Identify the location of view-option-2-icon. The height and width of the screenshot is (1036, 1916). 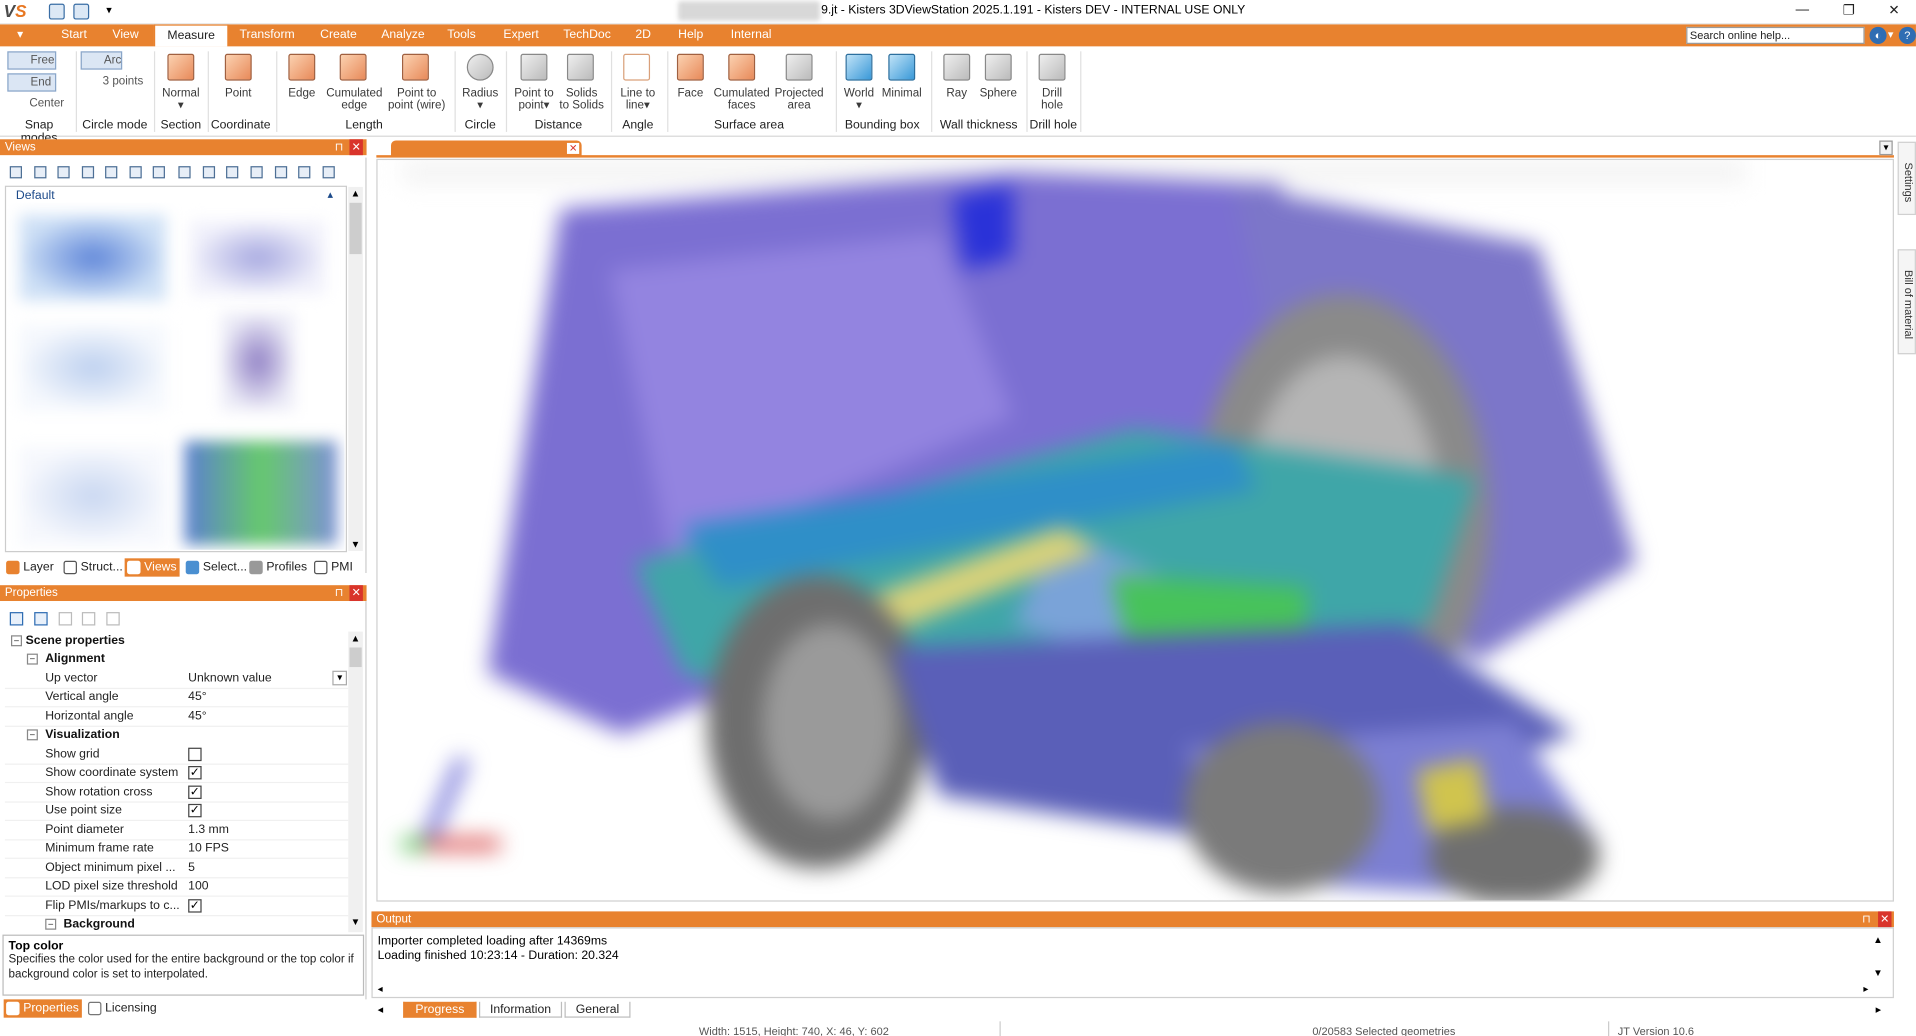
(209, 172).